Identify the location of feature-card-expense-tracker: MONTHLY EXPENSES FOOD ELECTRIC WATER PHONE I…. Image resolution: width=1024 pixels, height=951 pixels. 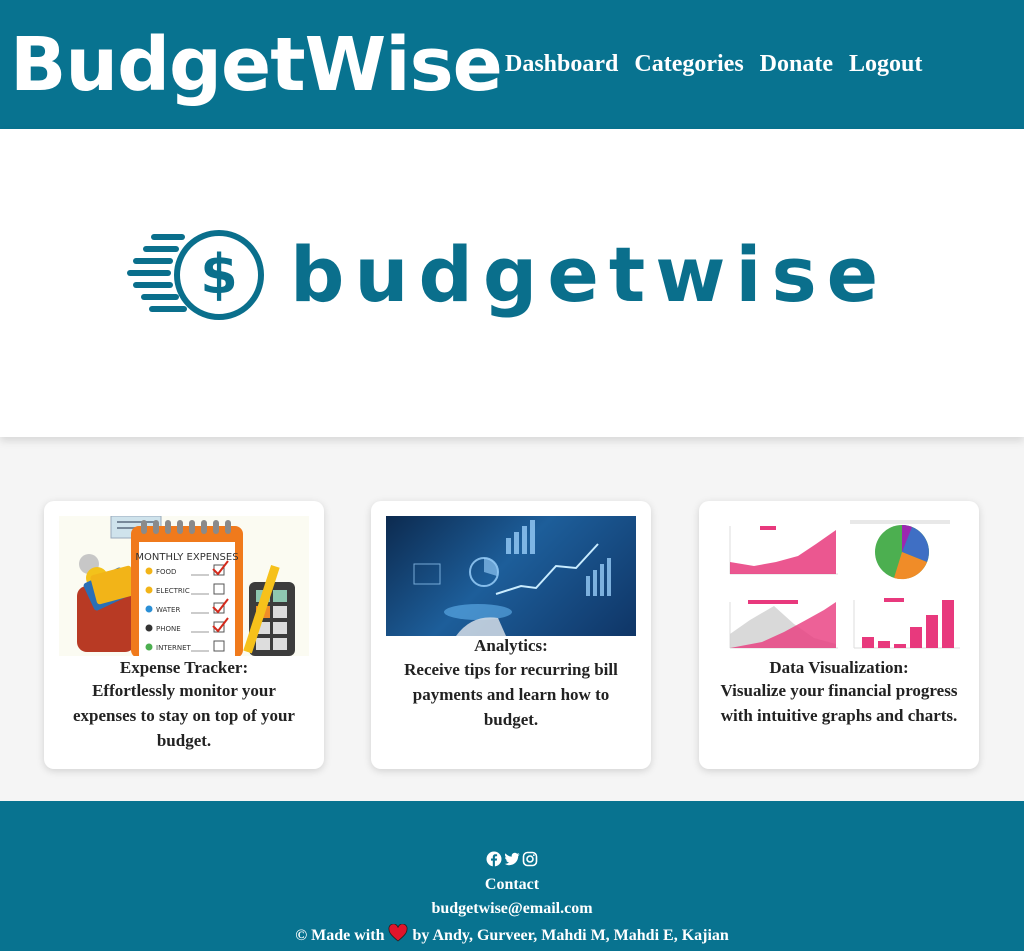
(184, 635).